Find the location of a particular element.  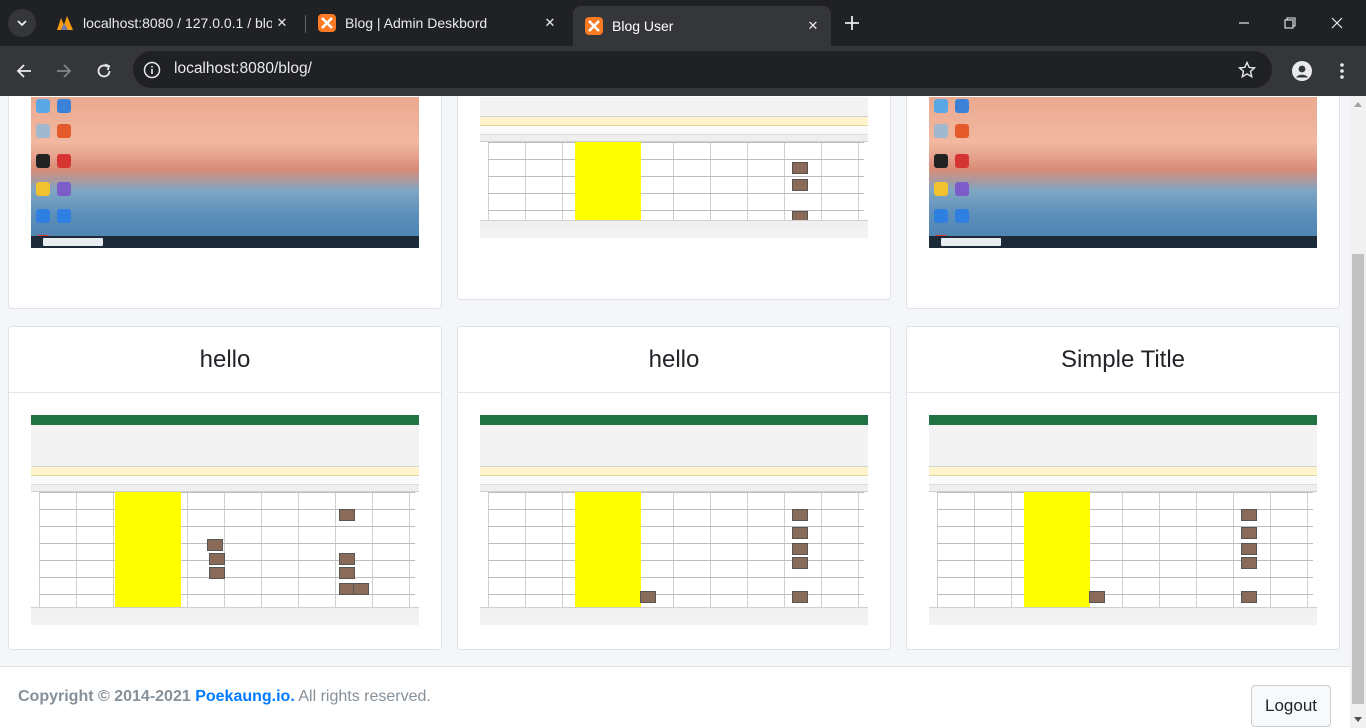

account-icon is located at coordinates (1302, 71).